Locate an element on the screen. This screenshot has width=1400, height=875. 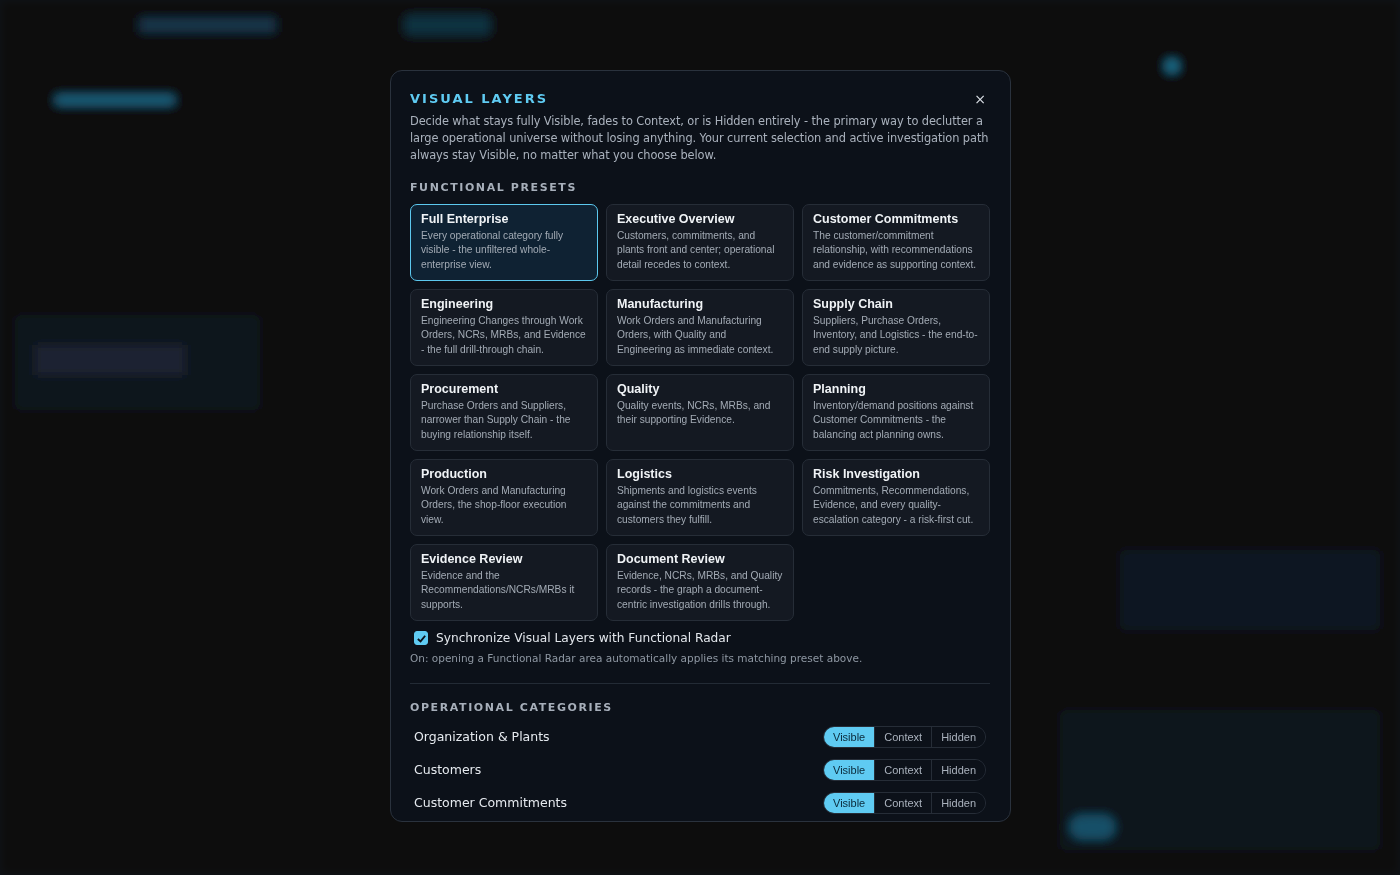
preset-title: Executive Overview is located at coordinates (676, 219).